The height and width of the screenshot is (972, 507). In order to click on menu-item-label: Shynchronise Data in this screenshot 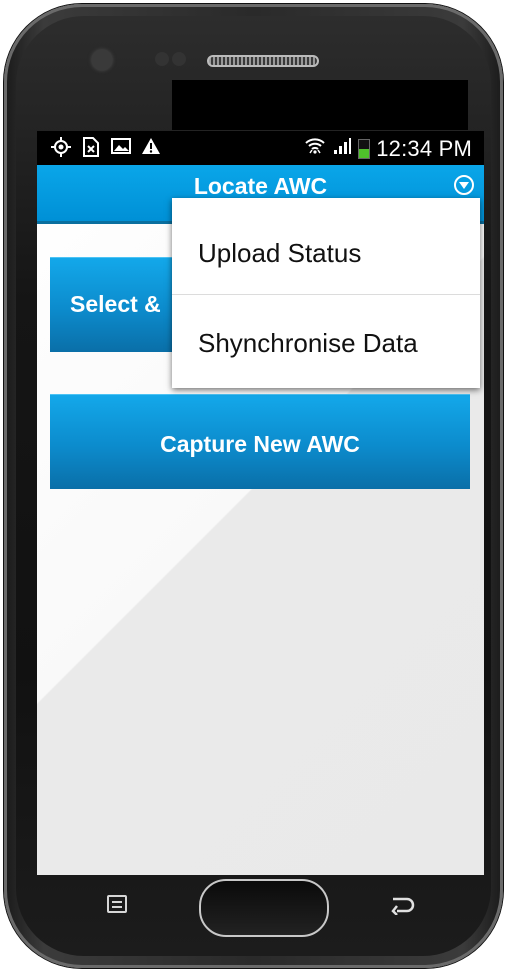, I will do `click(308, 343)`.